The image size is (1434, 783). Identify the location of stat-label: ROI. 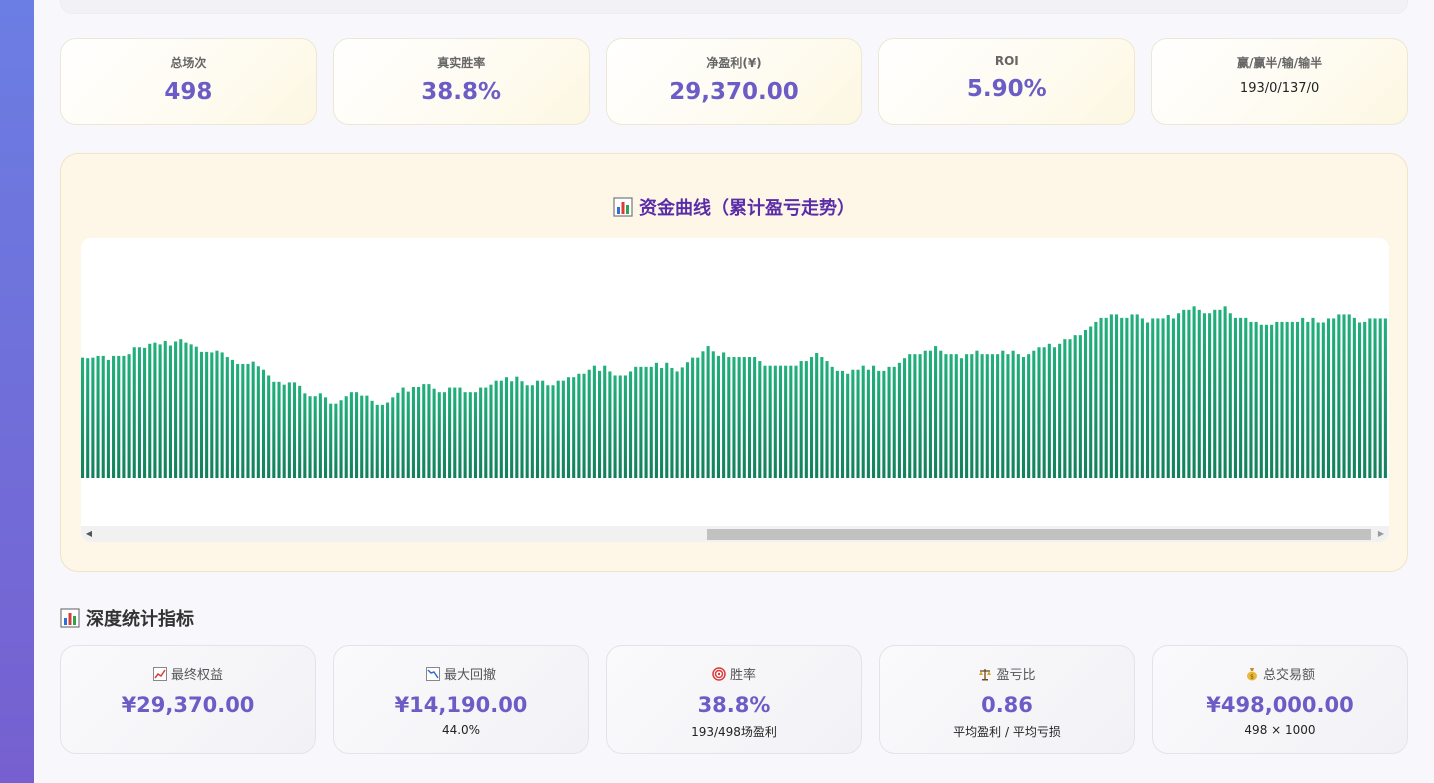
(1006, 61).